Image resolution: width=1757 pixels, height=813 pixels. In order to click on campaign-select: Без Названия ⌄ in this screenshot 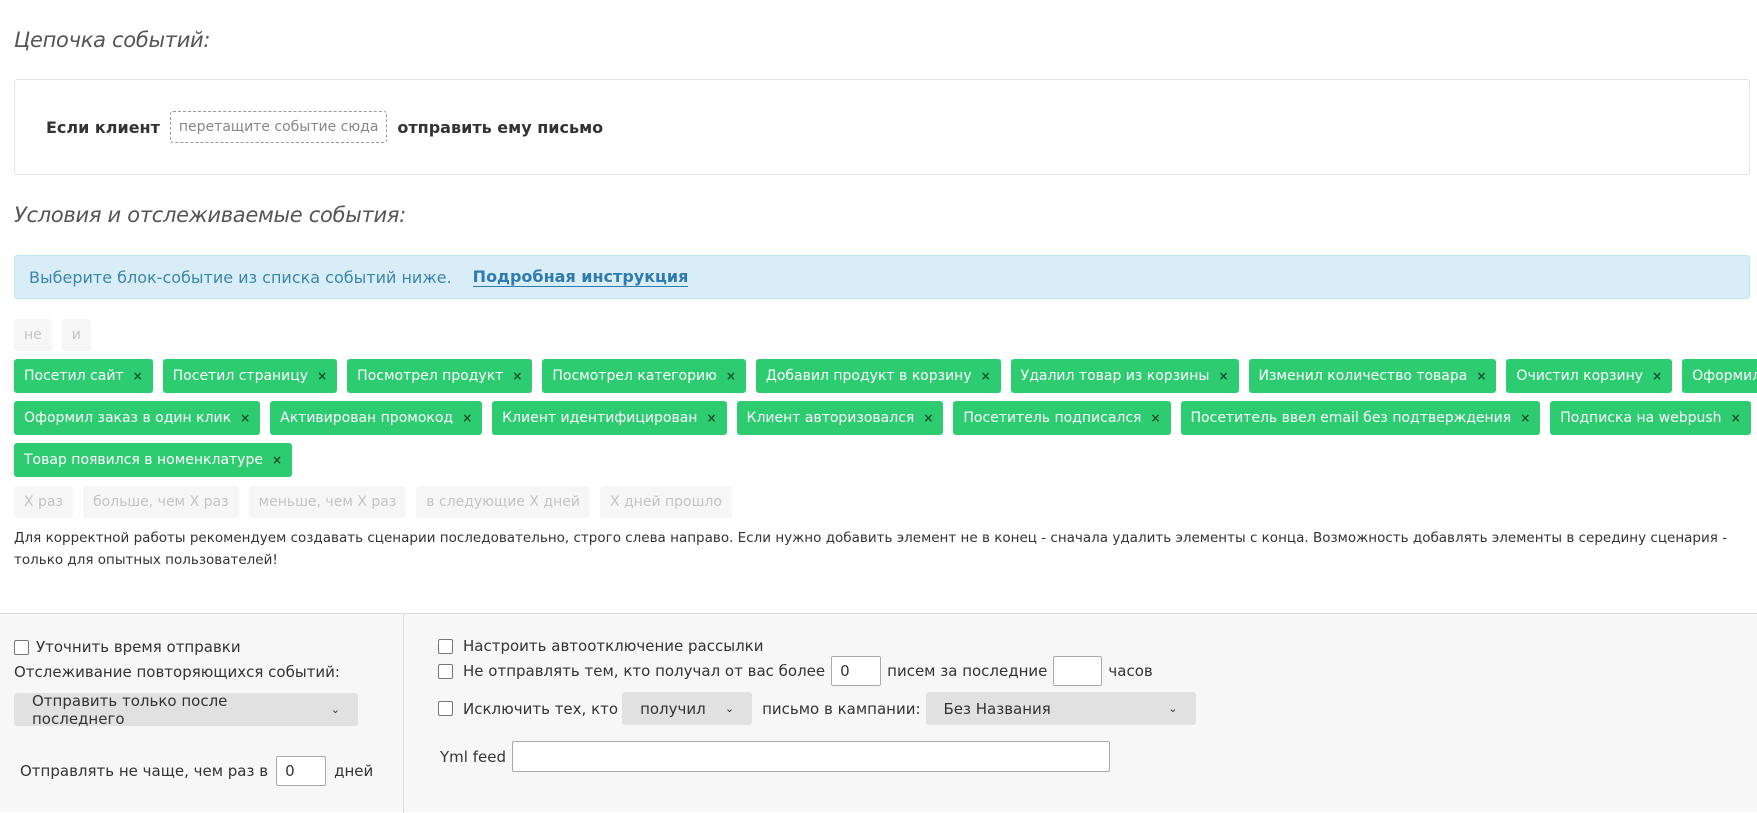, I will do `click(1060, 708)`.